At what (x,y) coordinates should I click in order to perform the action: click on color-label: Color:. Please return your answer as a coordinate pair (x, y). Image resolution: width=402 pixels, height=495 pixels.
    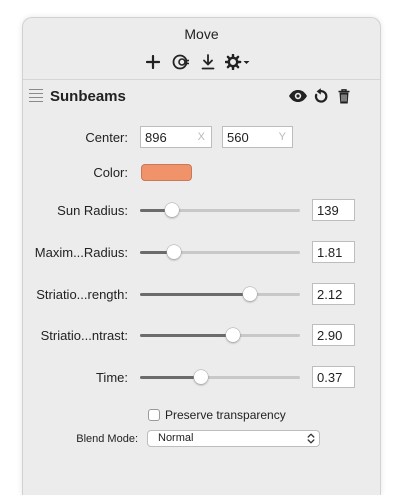
    Looking at the image, I should click on (110, 172).